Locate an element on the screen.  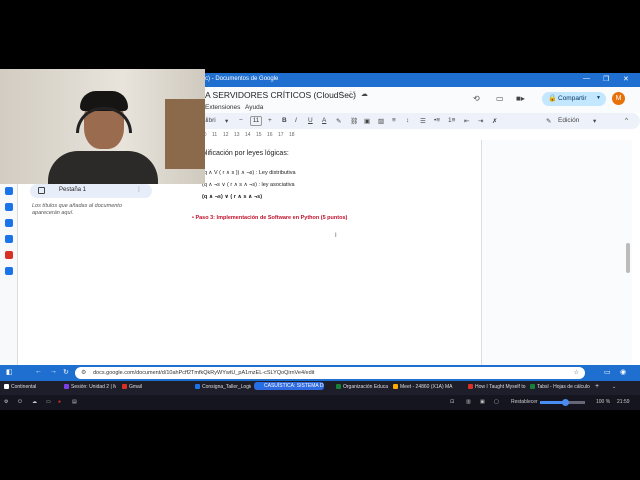
chevron-down-icon: ▼ is located at coordinates (598, 98).